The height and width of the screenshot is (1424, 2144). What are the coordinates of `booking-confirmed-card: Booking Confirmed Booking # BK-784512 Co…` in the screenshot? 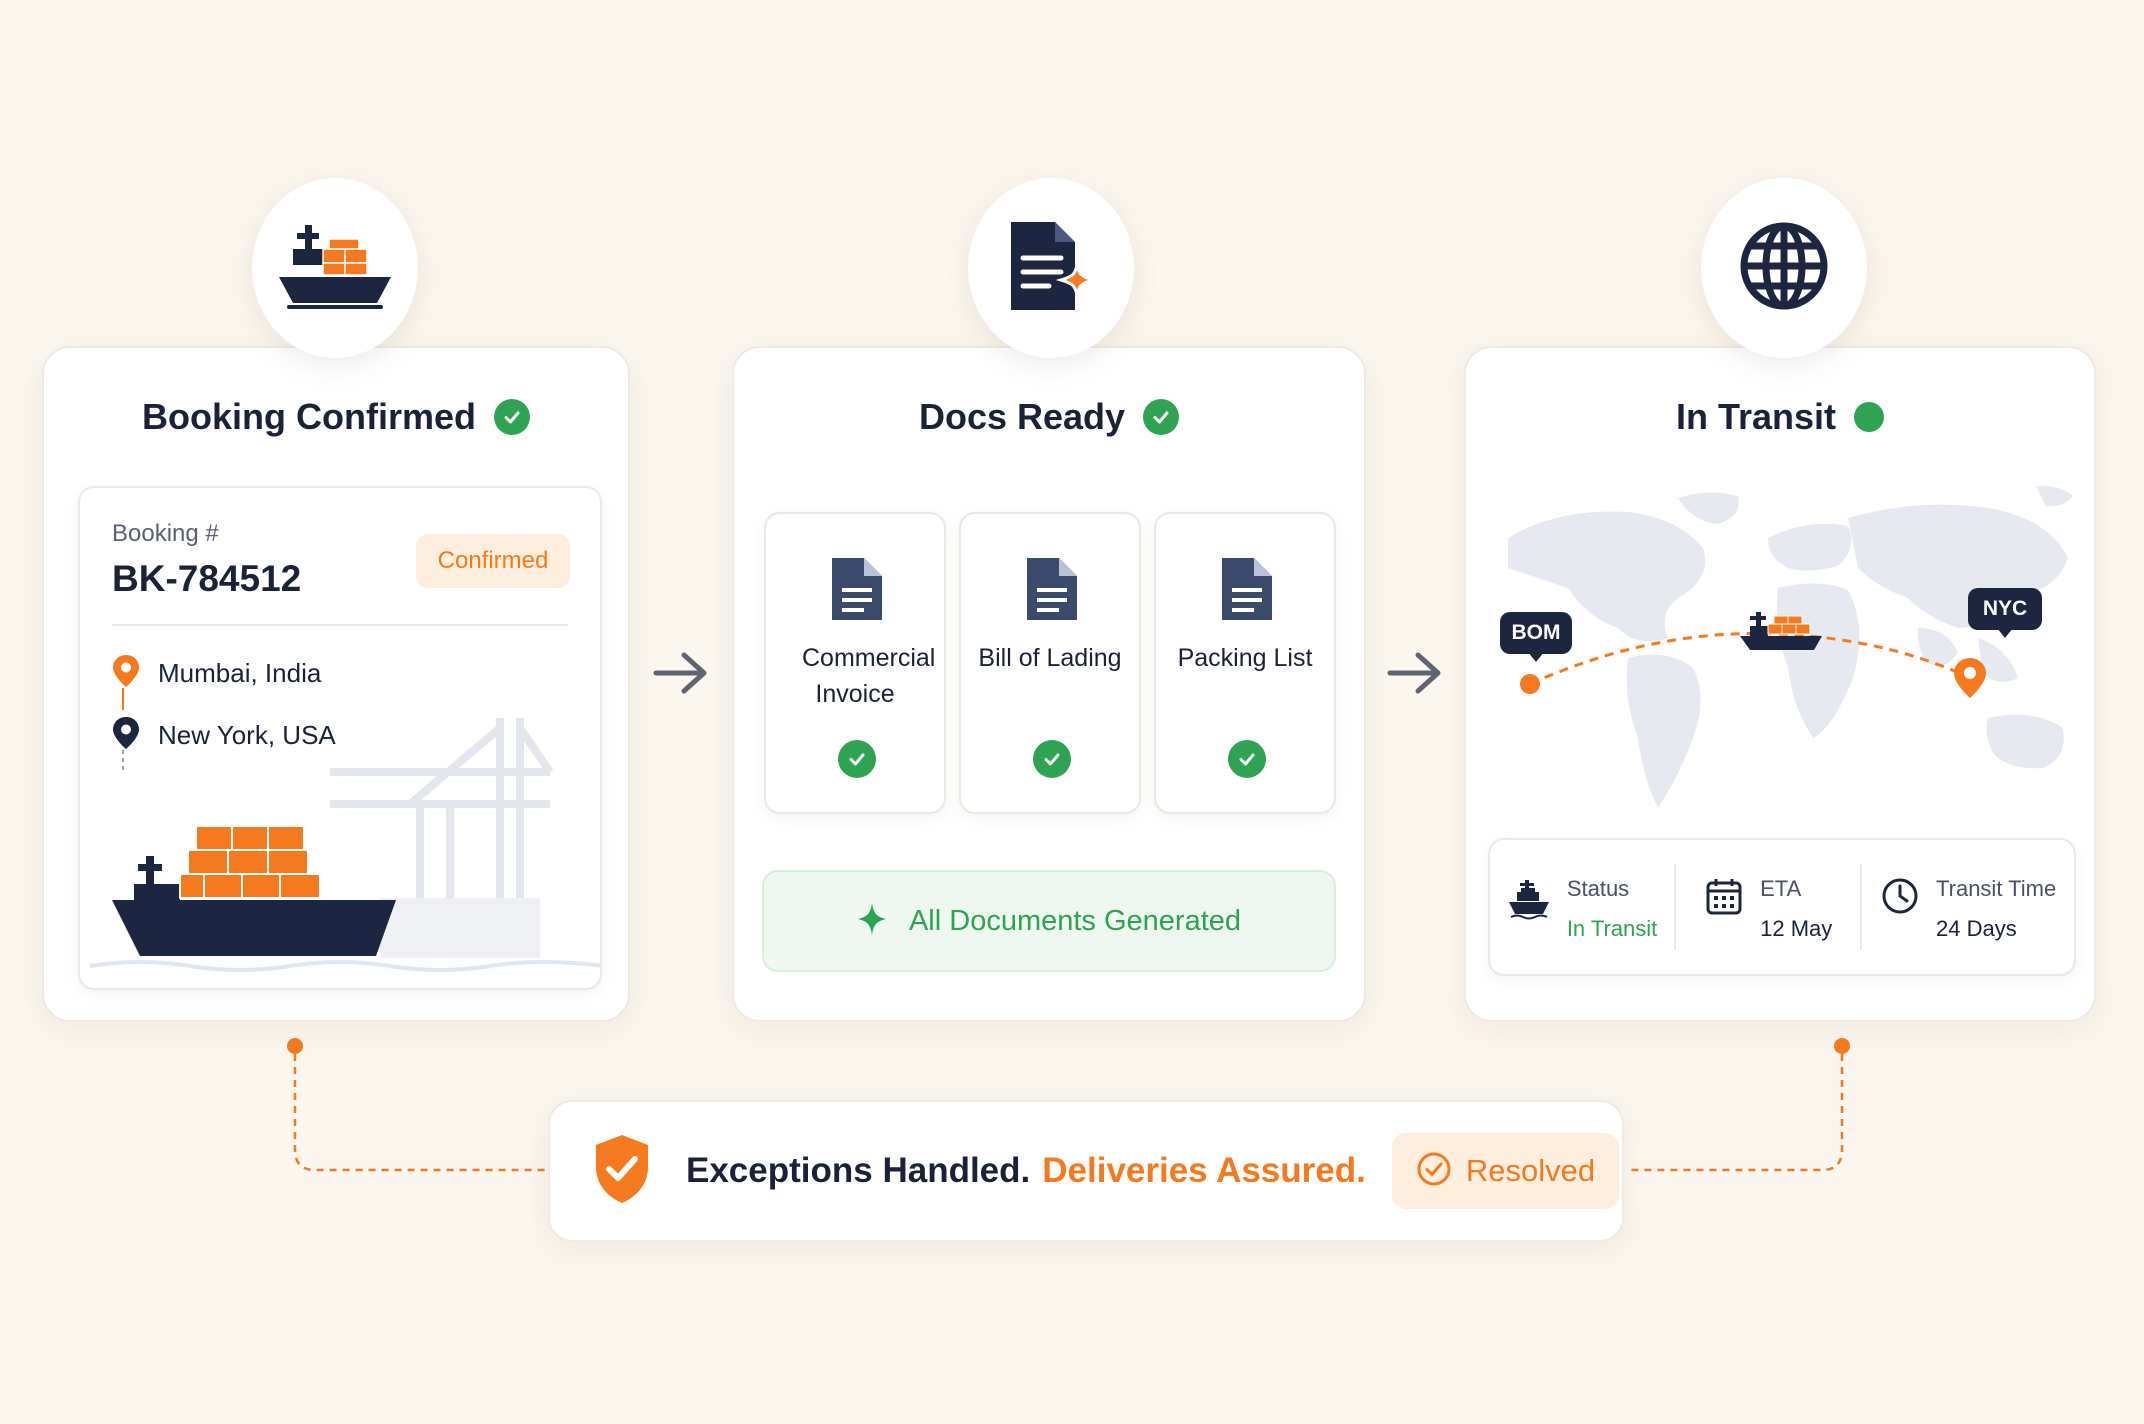 It's located at (336, 684).